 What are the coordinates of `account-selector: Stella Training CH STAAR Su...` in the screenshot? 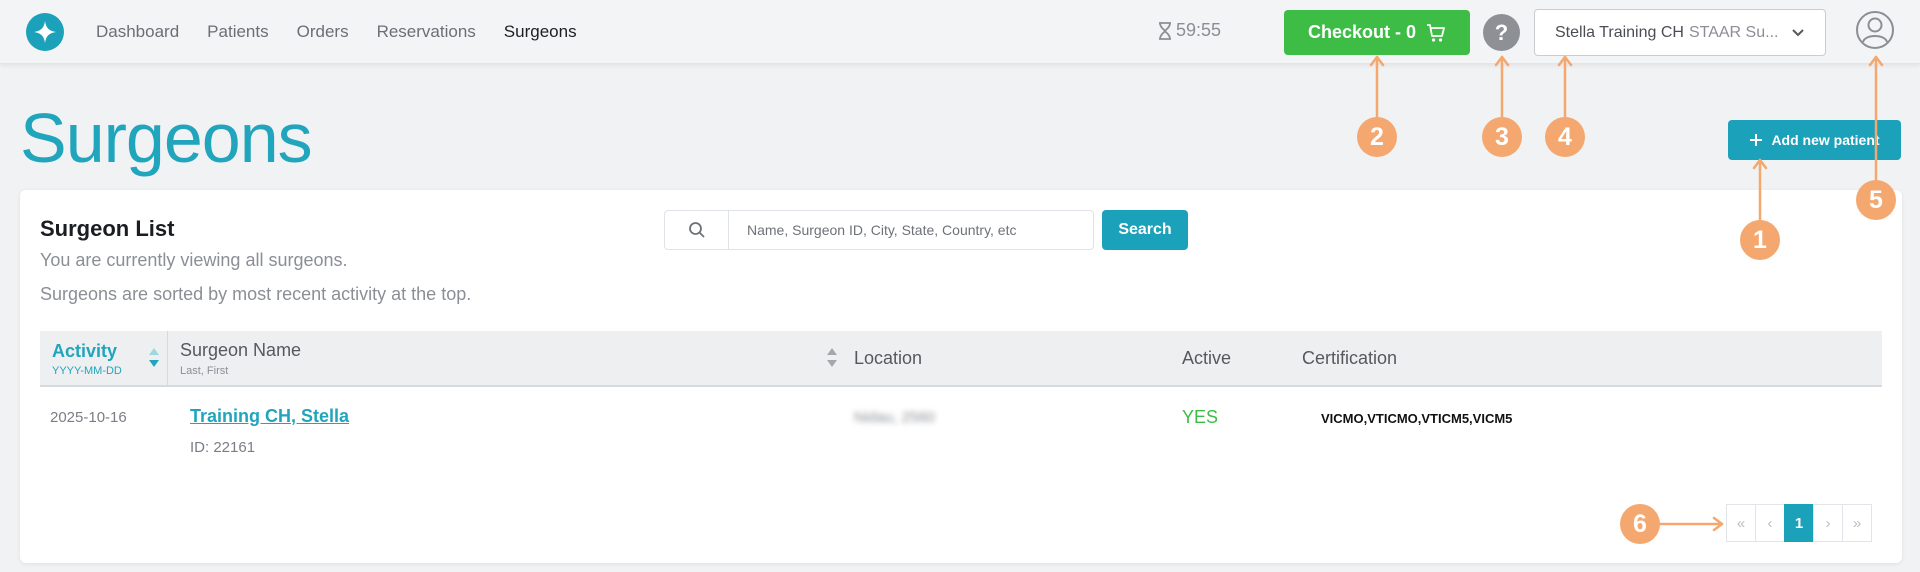 It's located at (1680, 32).